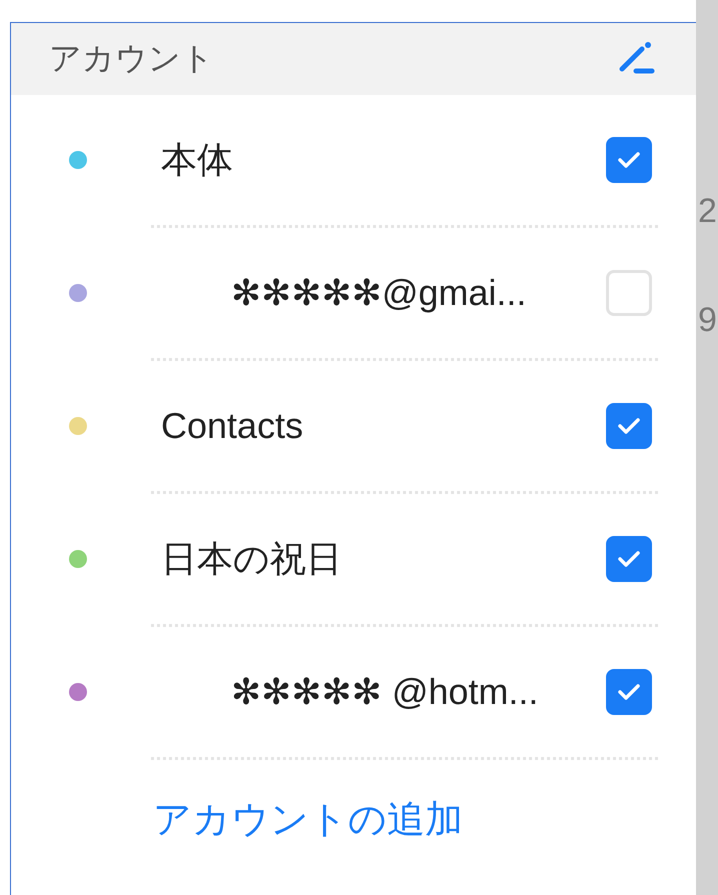 The width and height of the screenshot is (718, 895). I want to click on account-name: 日本の祝日, so click(252, 558).